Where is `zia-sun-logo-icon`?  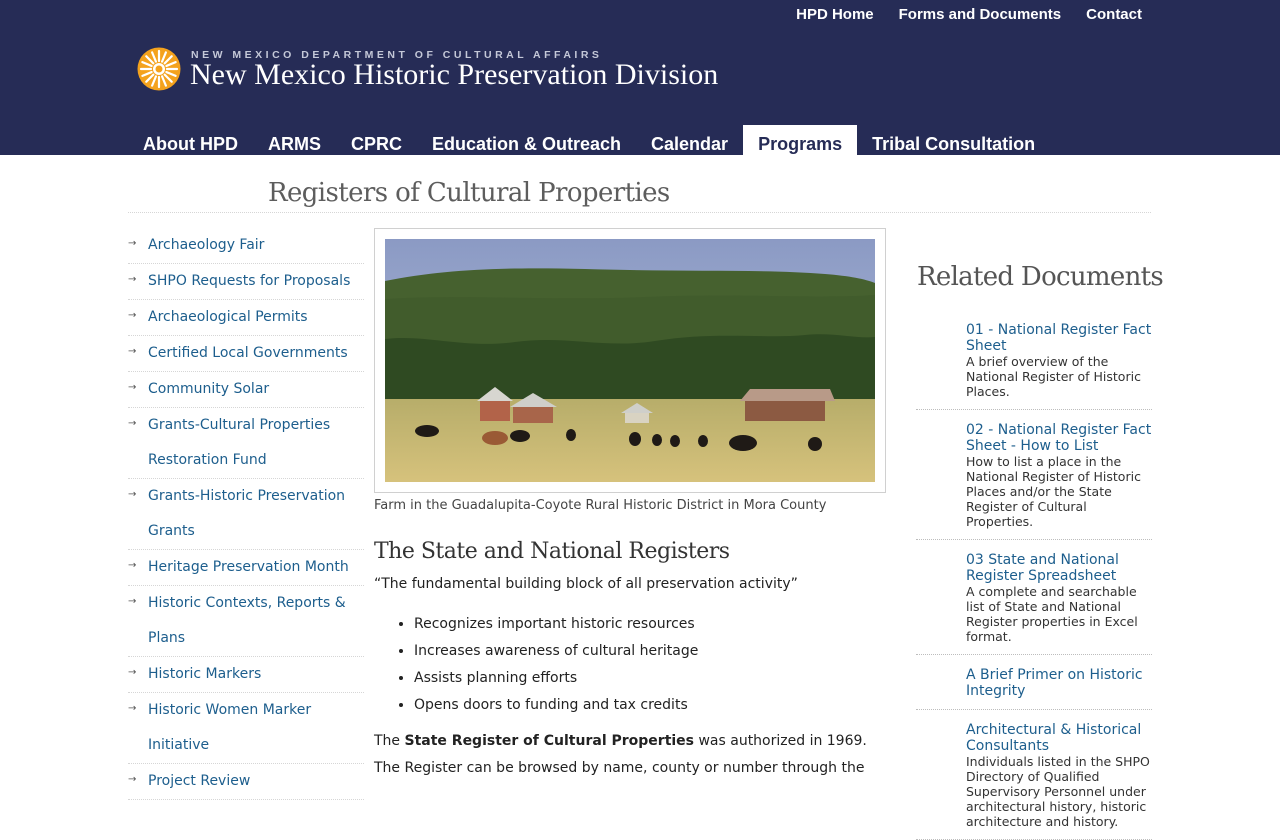 zia-sun-logo-icon is located at coordinates (159, 69).